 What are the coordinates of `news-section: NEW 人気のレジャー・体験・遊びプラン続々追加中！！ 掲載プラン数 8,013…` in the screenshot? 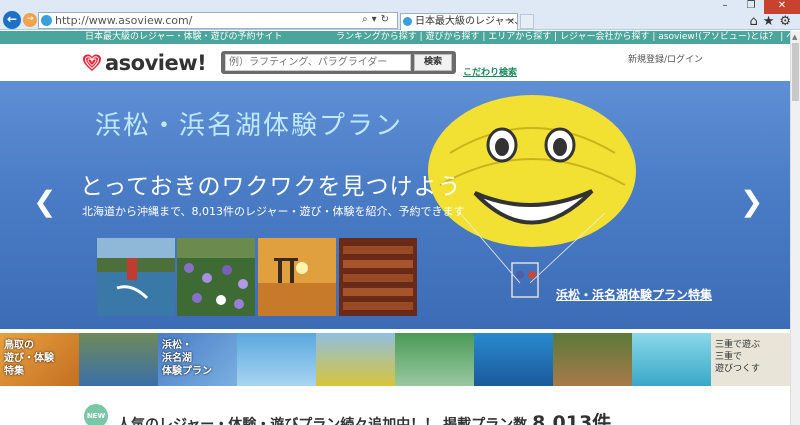 It's located at (395, 405).